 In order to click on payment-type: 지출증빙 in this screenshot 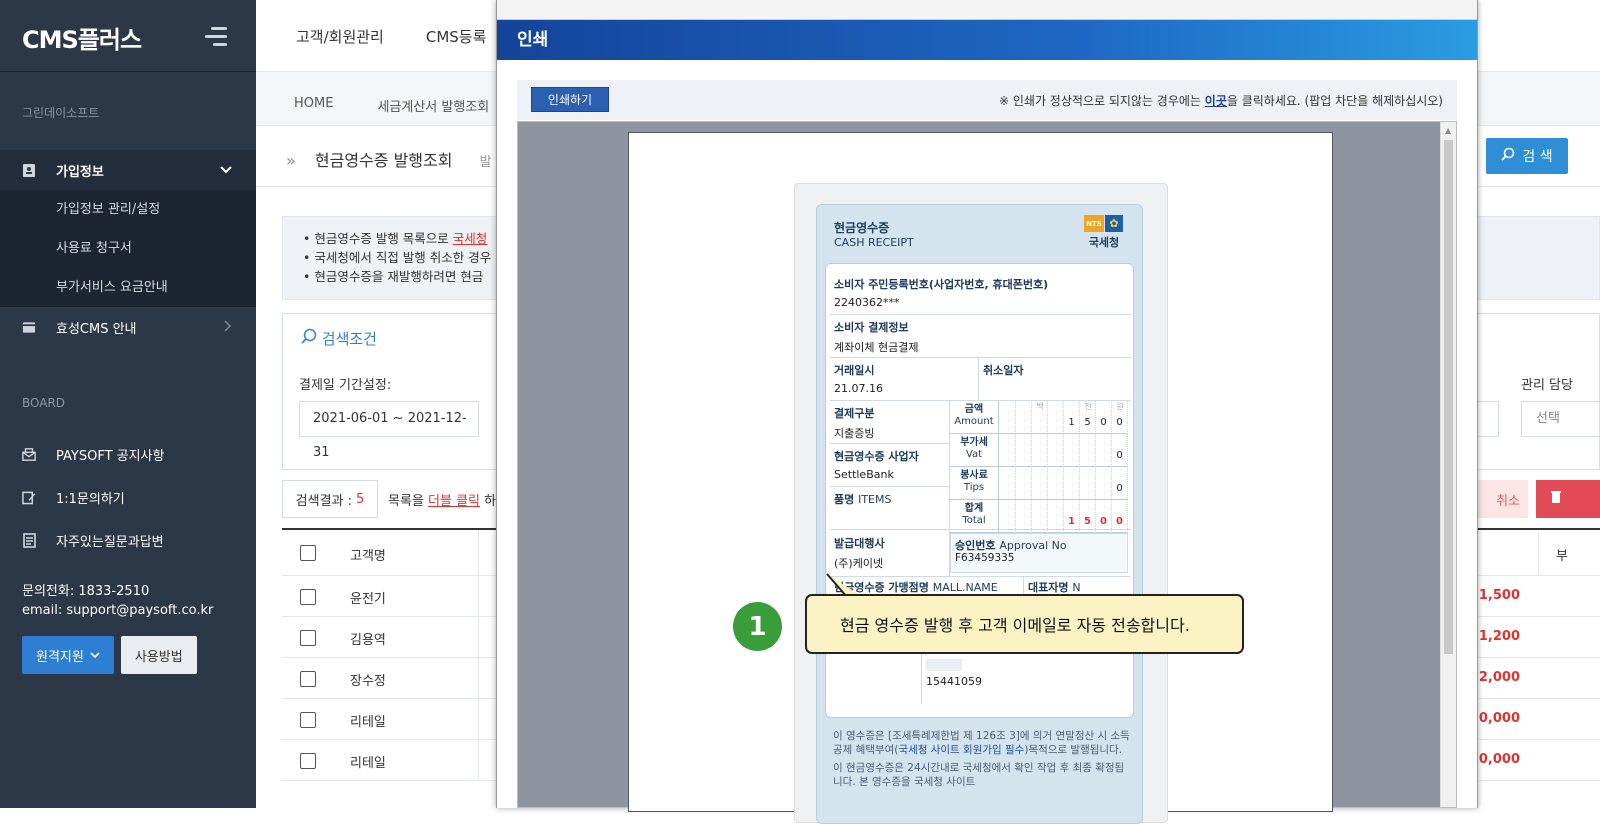, I will do `click(854, 433)`.